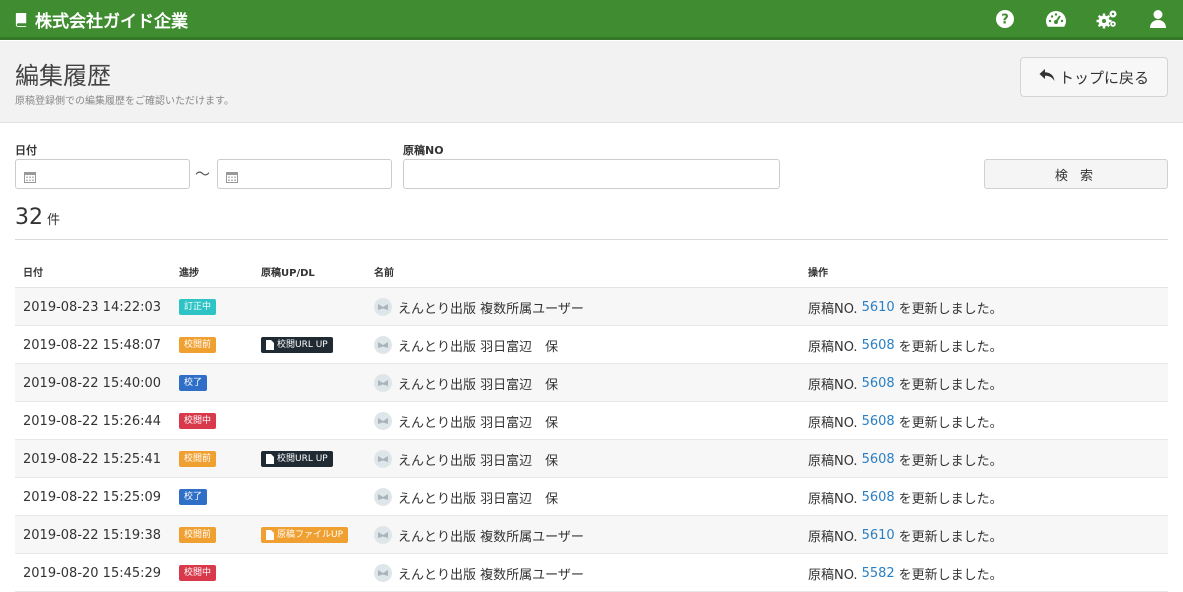 This screenshot has height=592, width=1183. Describe the element at coordinates (288, 273) in the screenshot. I see `header-updl: 原稿UP/DL` at that location.